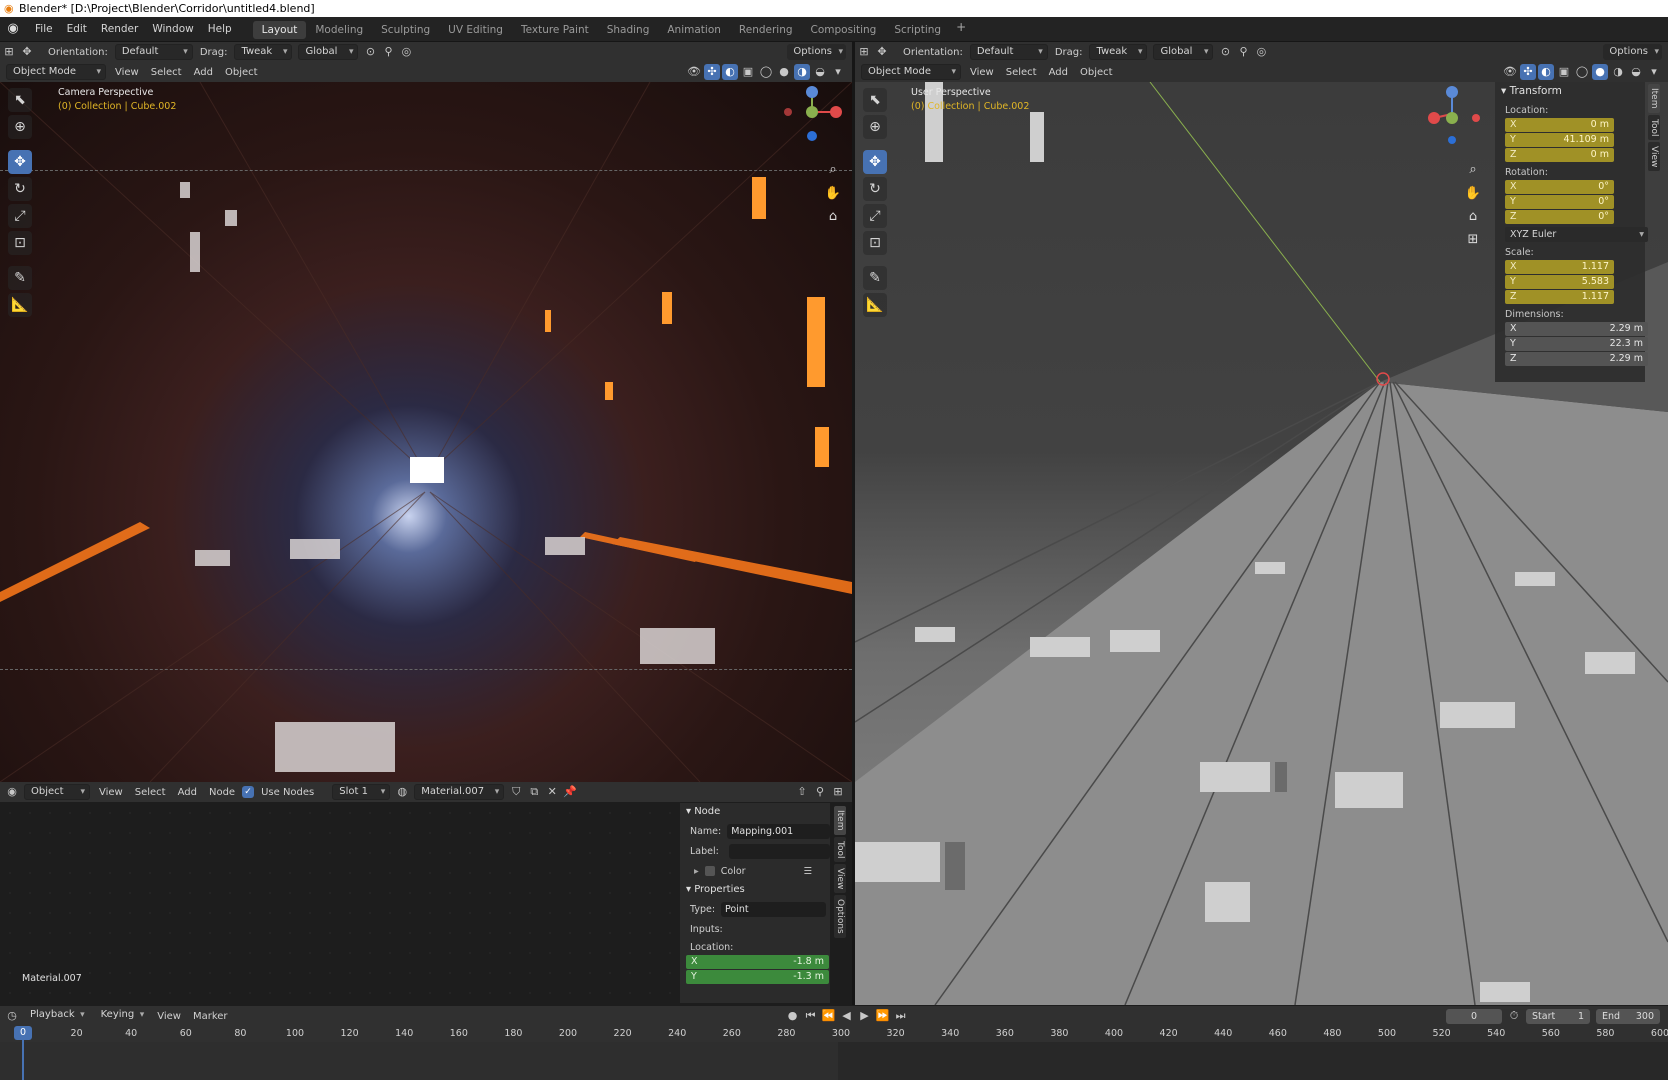 The width and height of the screenshot is (1668, 1080). Describe the element at coordinates (172, 29) in the screenshot. I see `menu-window: Window` at that location.